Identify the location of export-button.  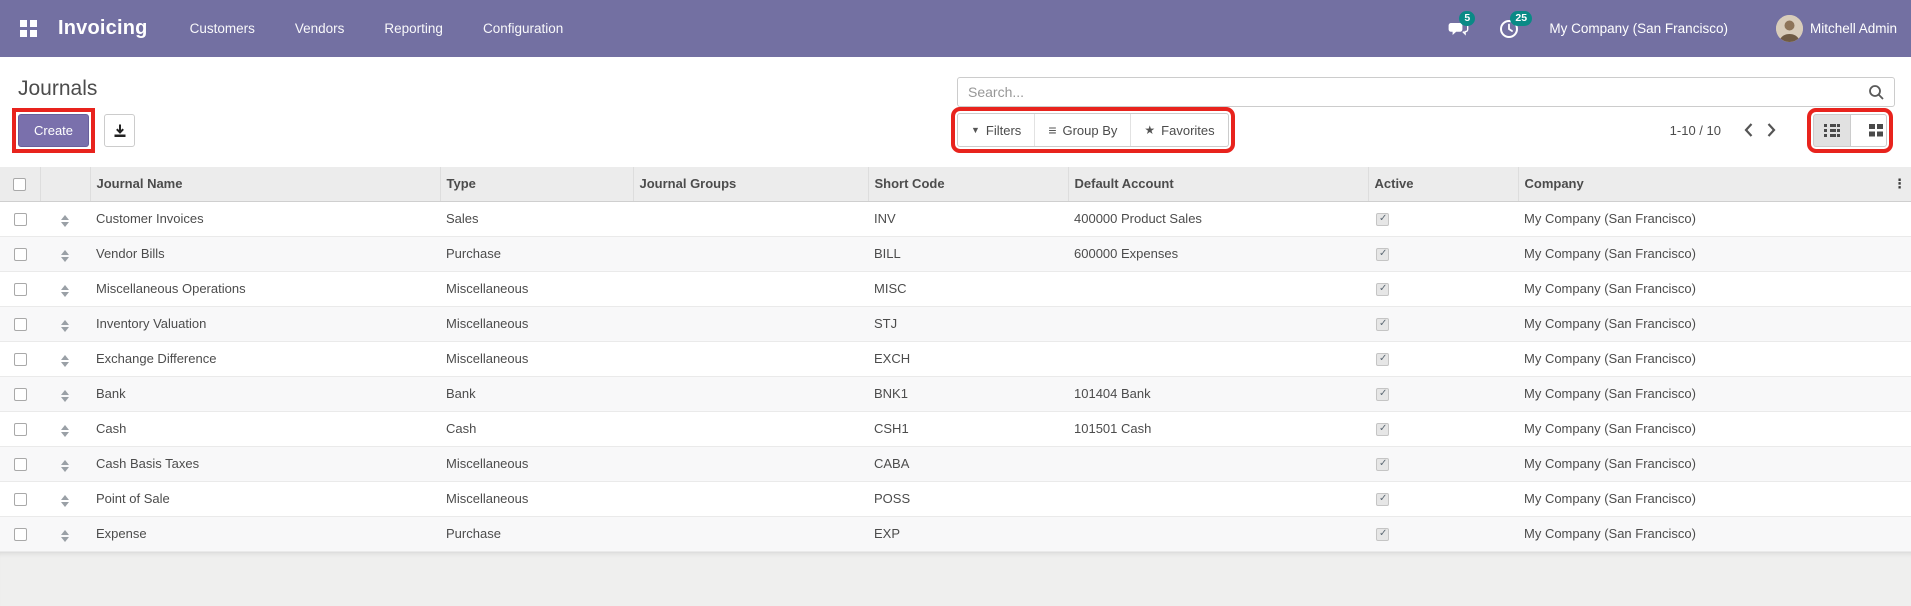
(119, 130).